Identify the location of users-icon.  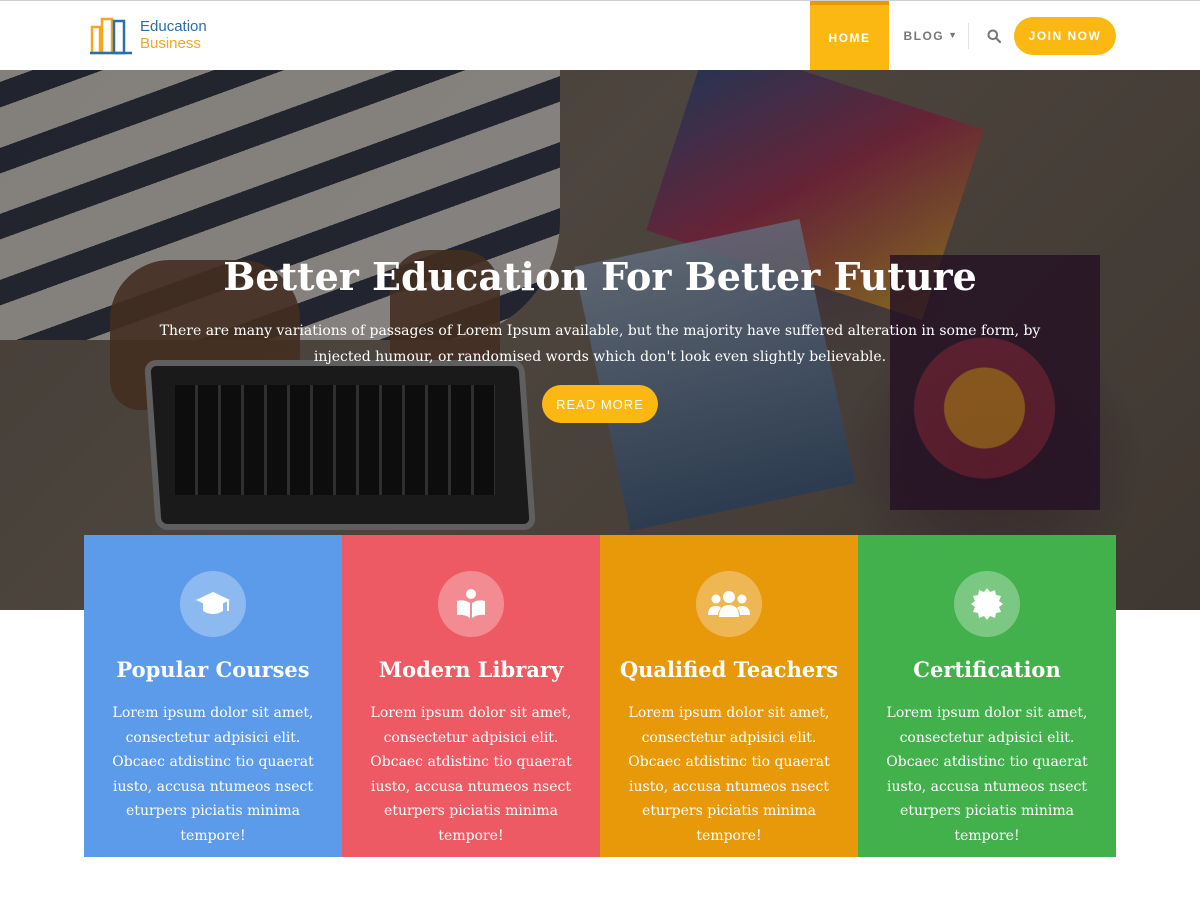
(729, 604).